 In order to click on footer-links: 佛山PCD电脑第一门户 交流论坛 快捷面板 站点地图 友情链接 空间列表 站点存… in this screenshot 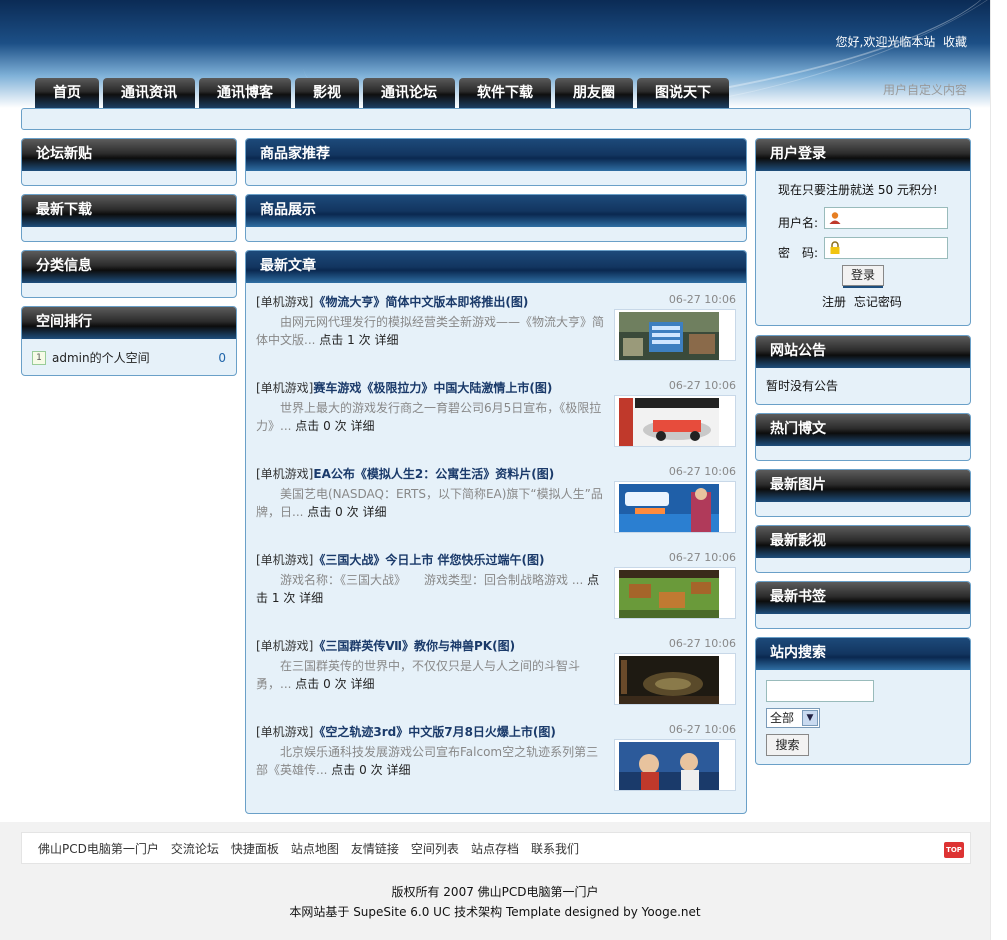, I will do `click(496, 848)`.